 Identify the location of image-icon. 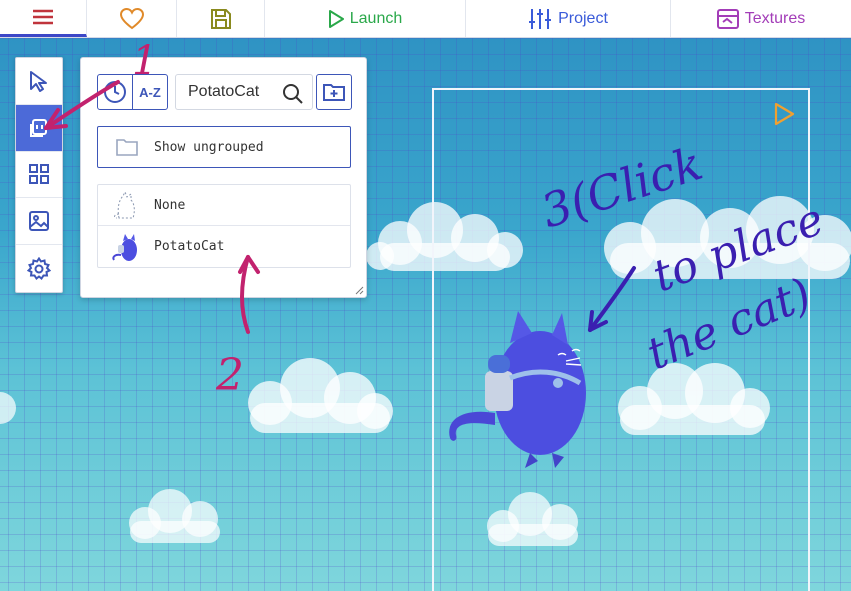
(39, 221).